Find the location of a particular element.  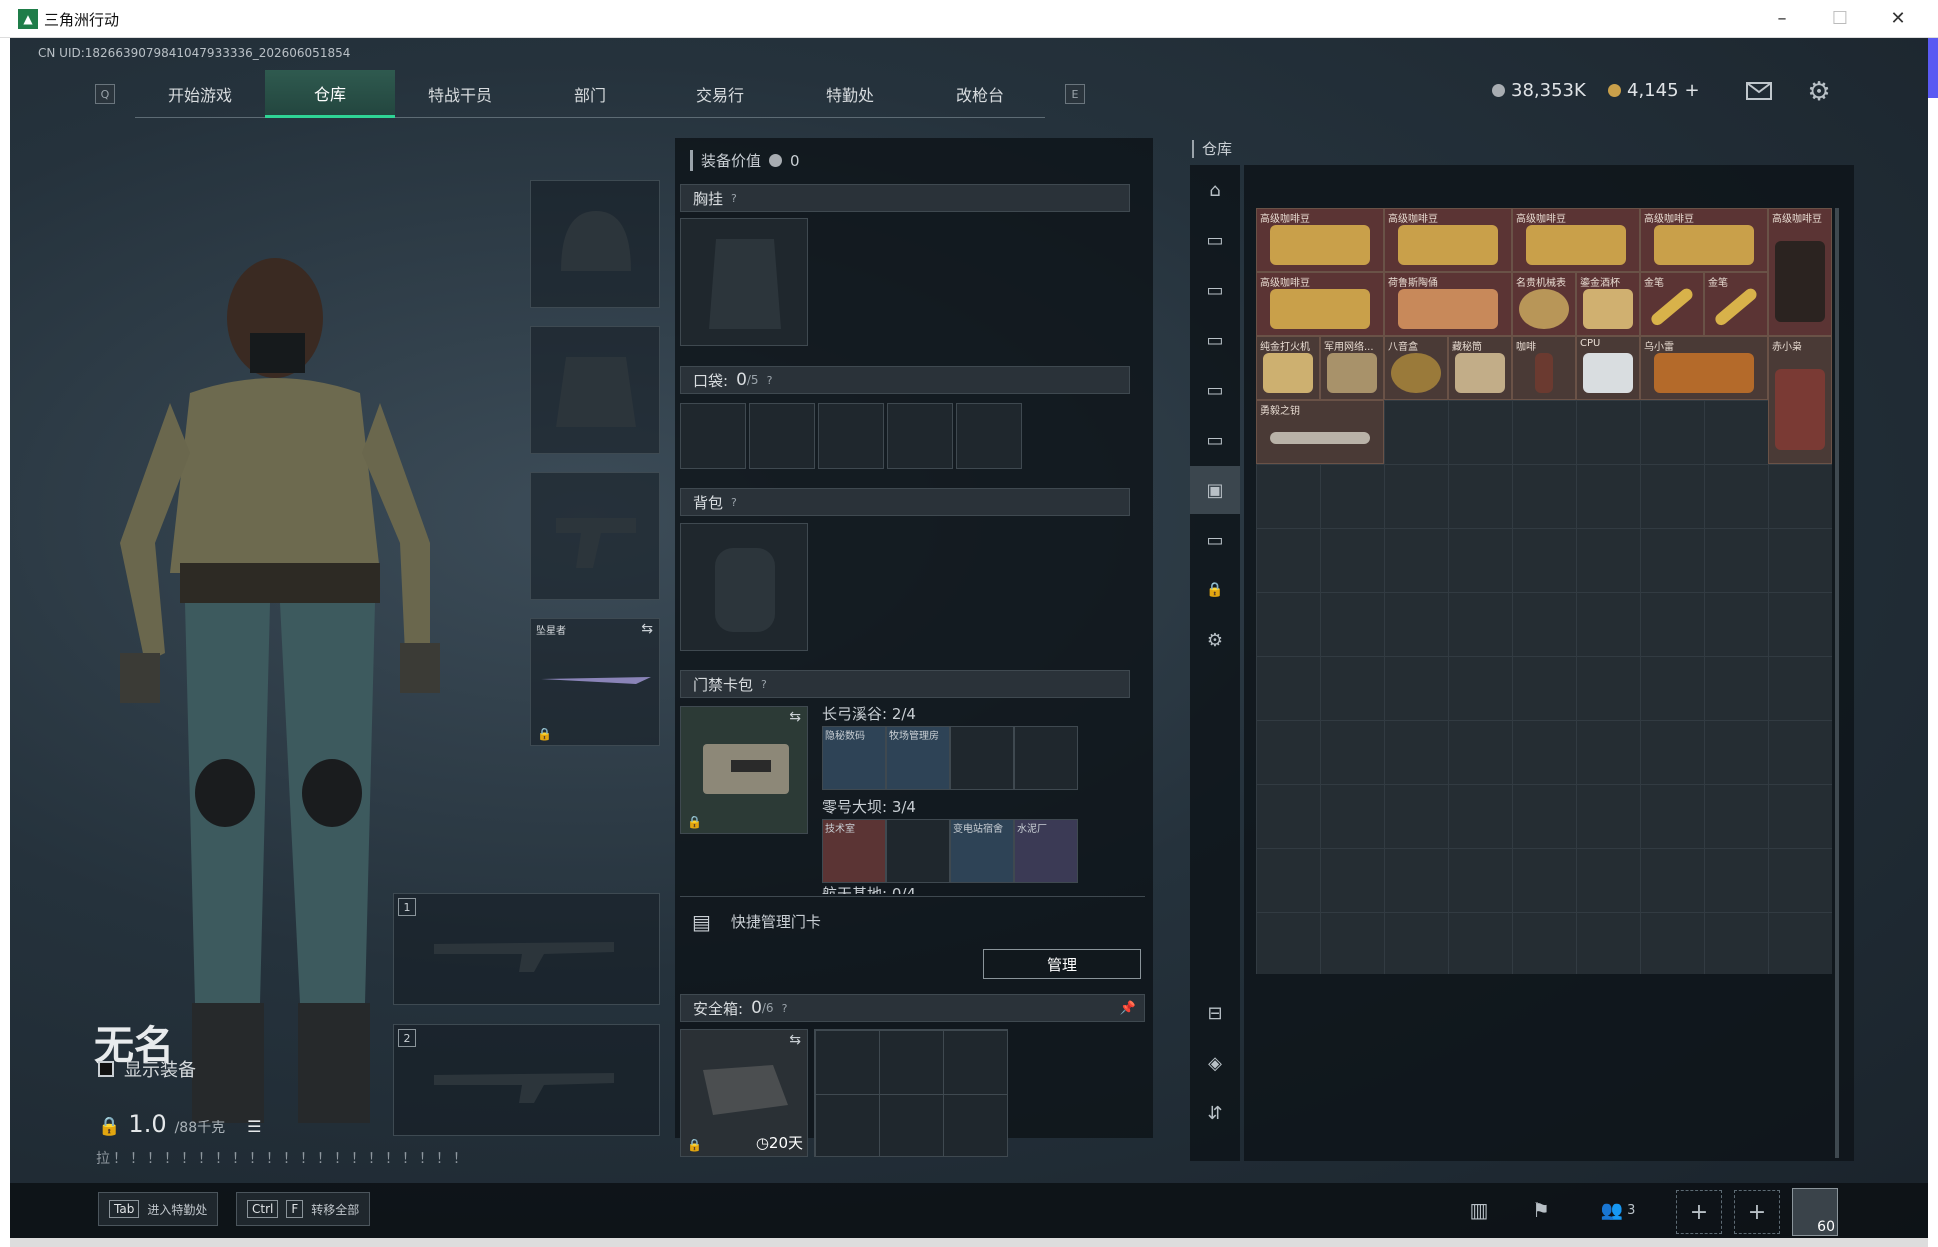

safe-box-header: 安全箱: 0 /6 ? 📌 is located at coordinates (912, 1008).